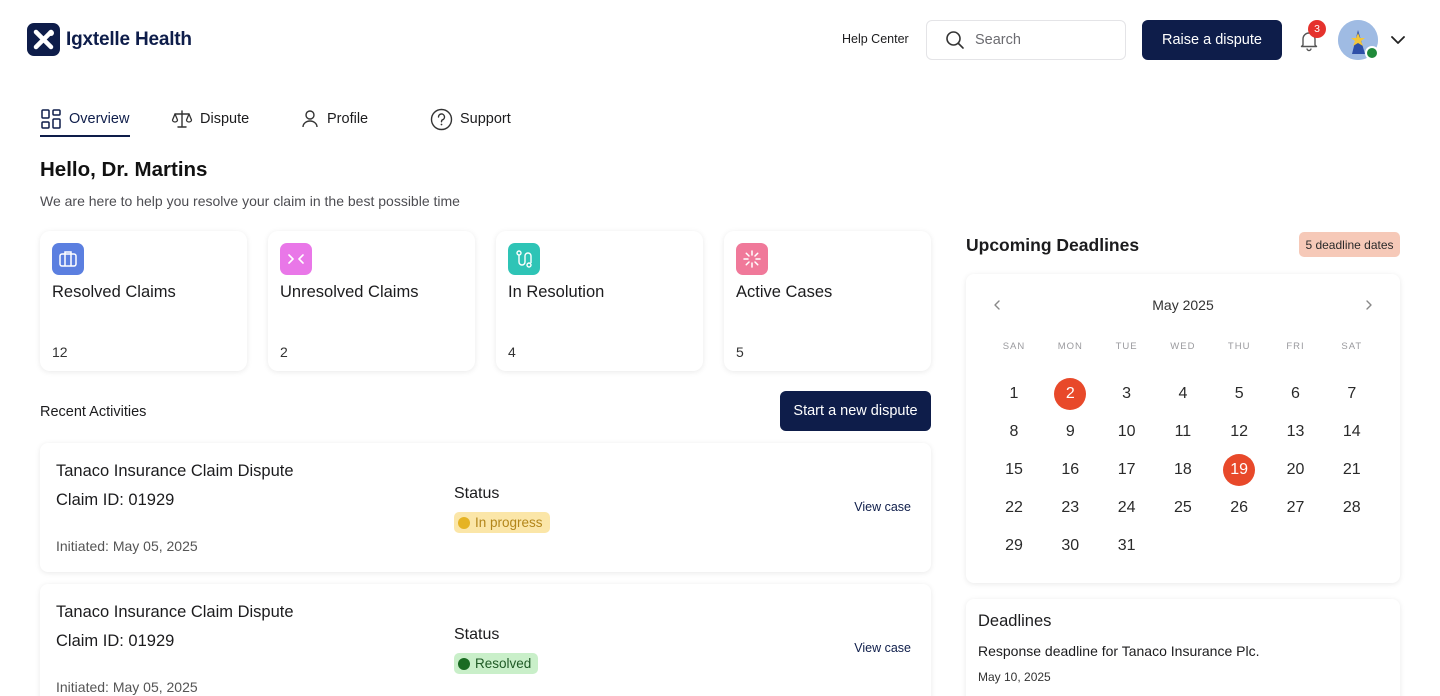 Image resolution: width=1440 pixels, height=696 pixels. Describe the element at coordinates (99, 119) in the screenshot. I see `tab-overview-label: Overview` at that location.